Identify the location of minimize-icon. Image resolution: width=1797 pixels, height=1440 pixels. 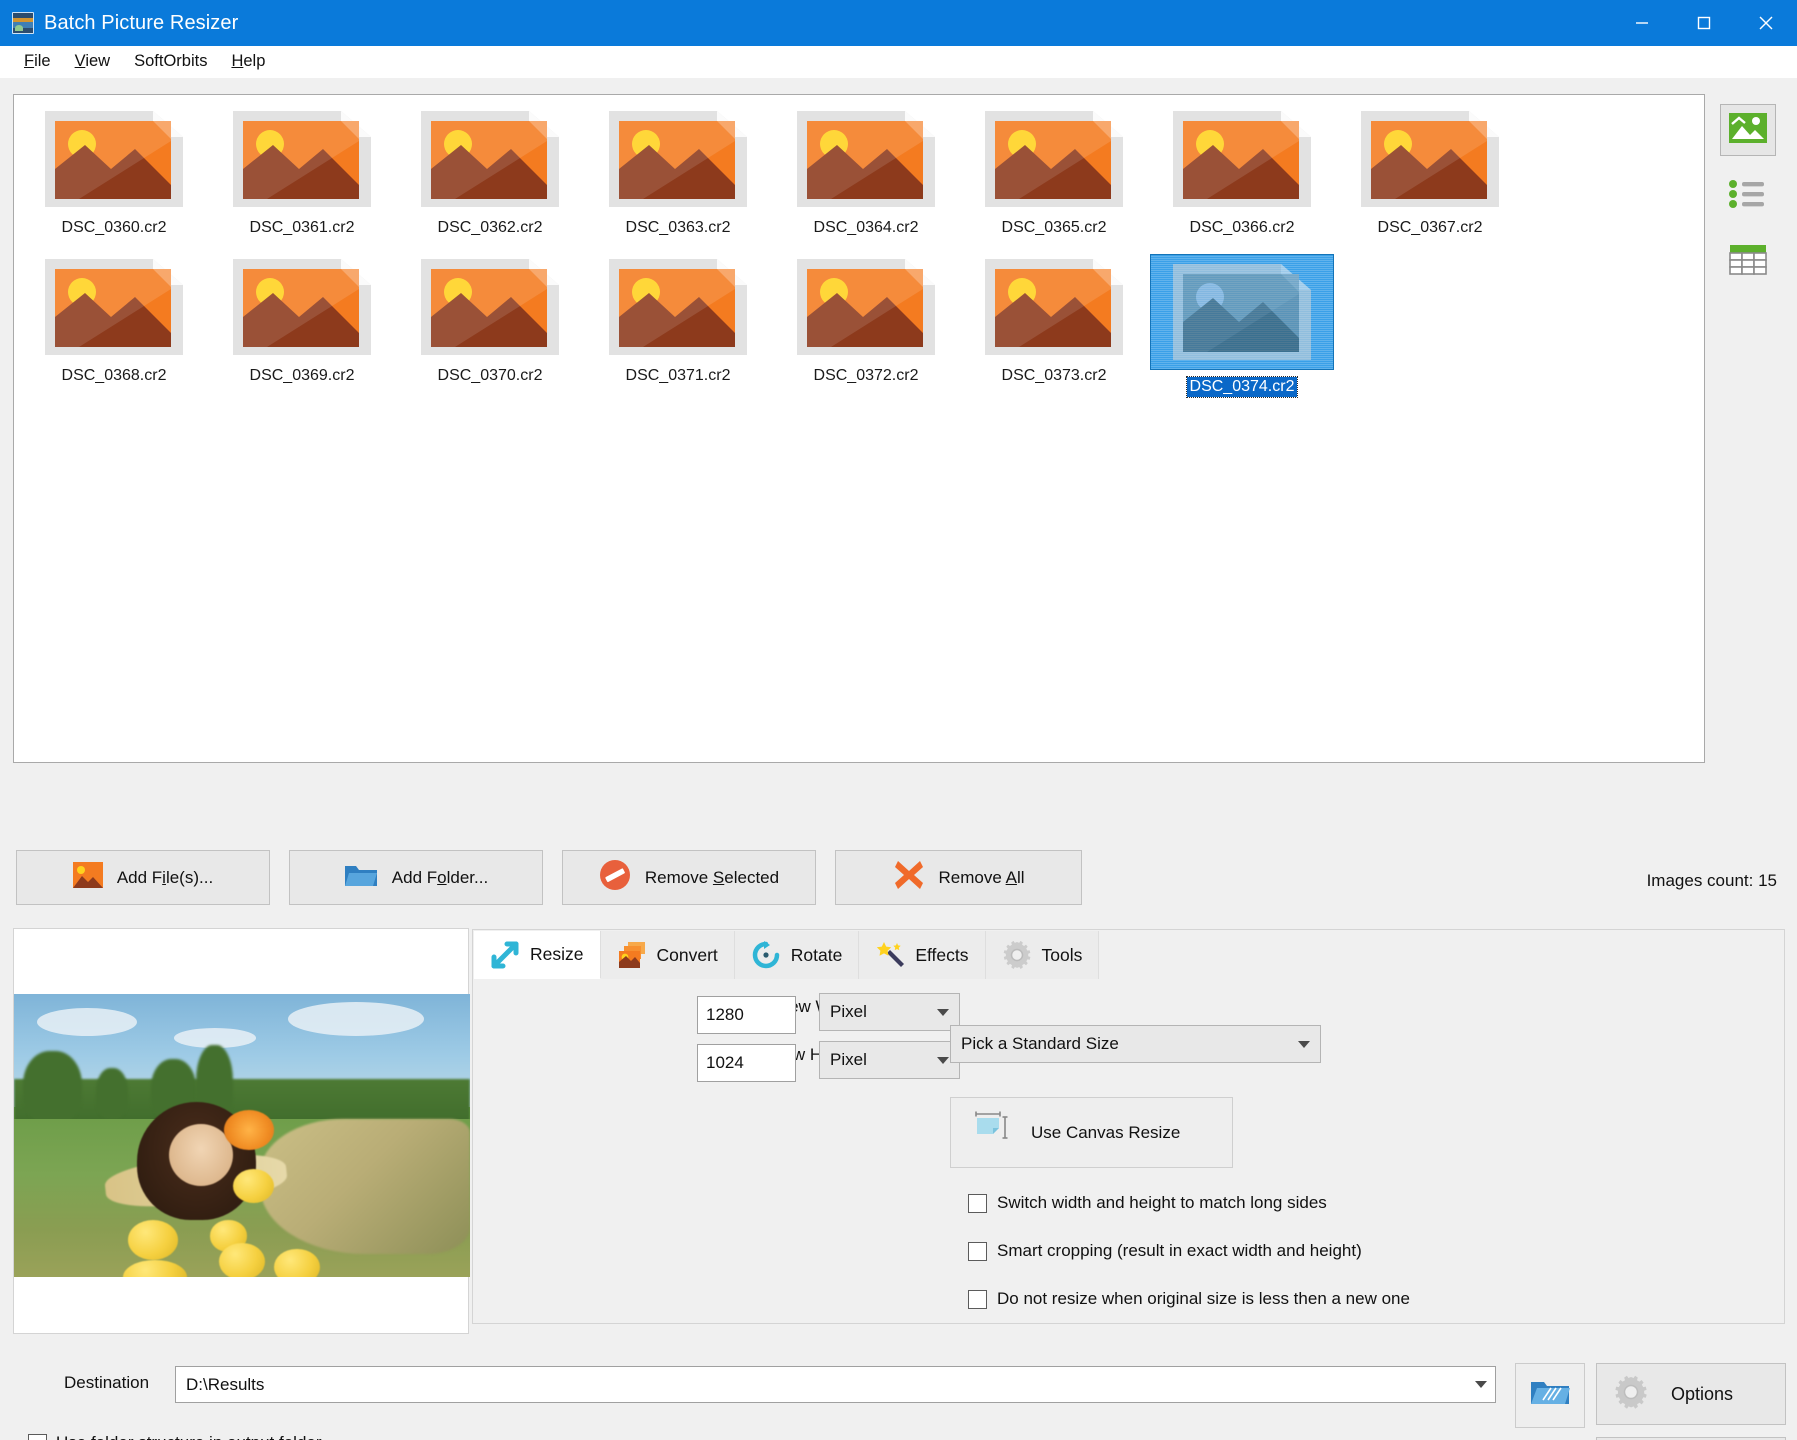
(1642, 23).